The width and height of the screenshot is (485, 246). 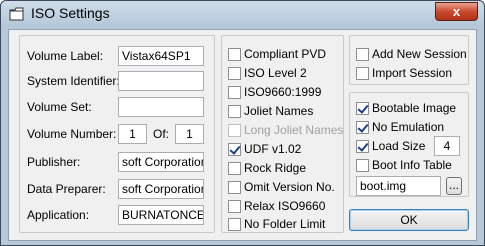 What do you see at coordinates (234, 54) in the screenshot?
I see `compliant-pvd-checkbox` at bounding box center [234, 54].